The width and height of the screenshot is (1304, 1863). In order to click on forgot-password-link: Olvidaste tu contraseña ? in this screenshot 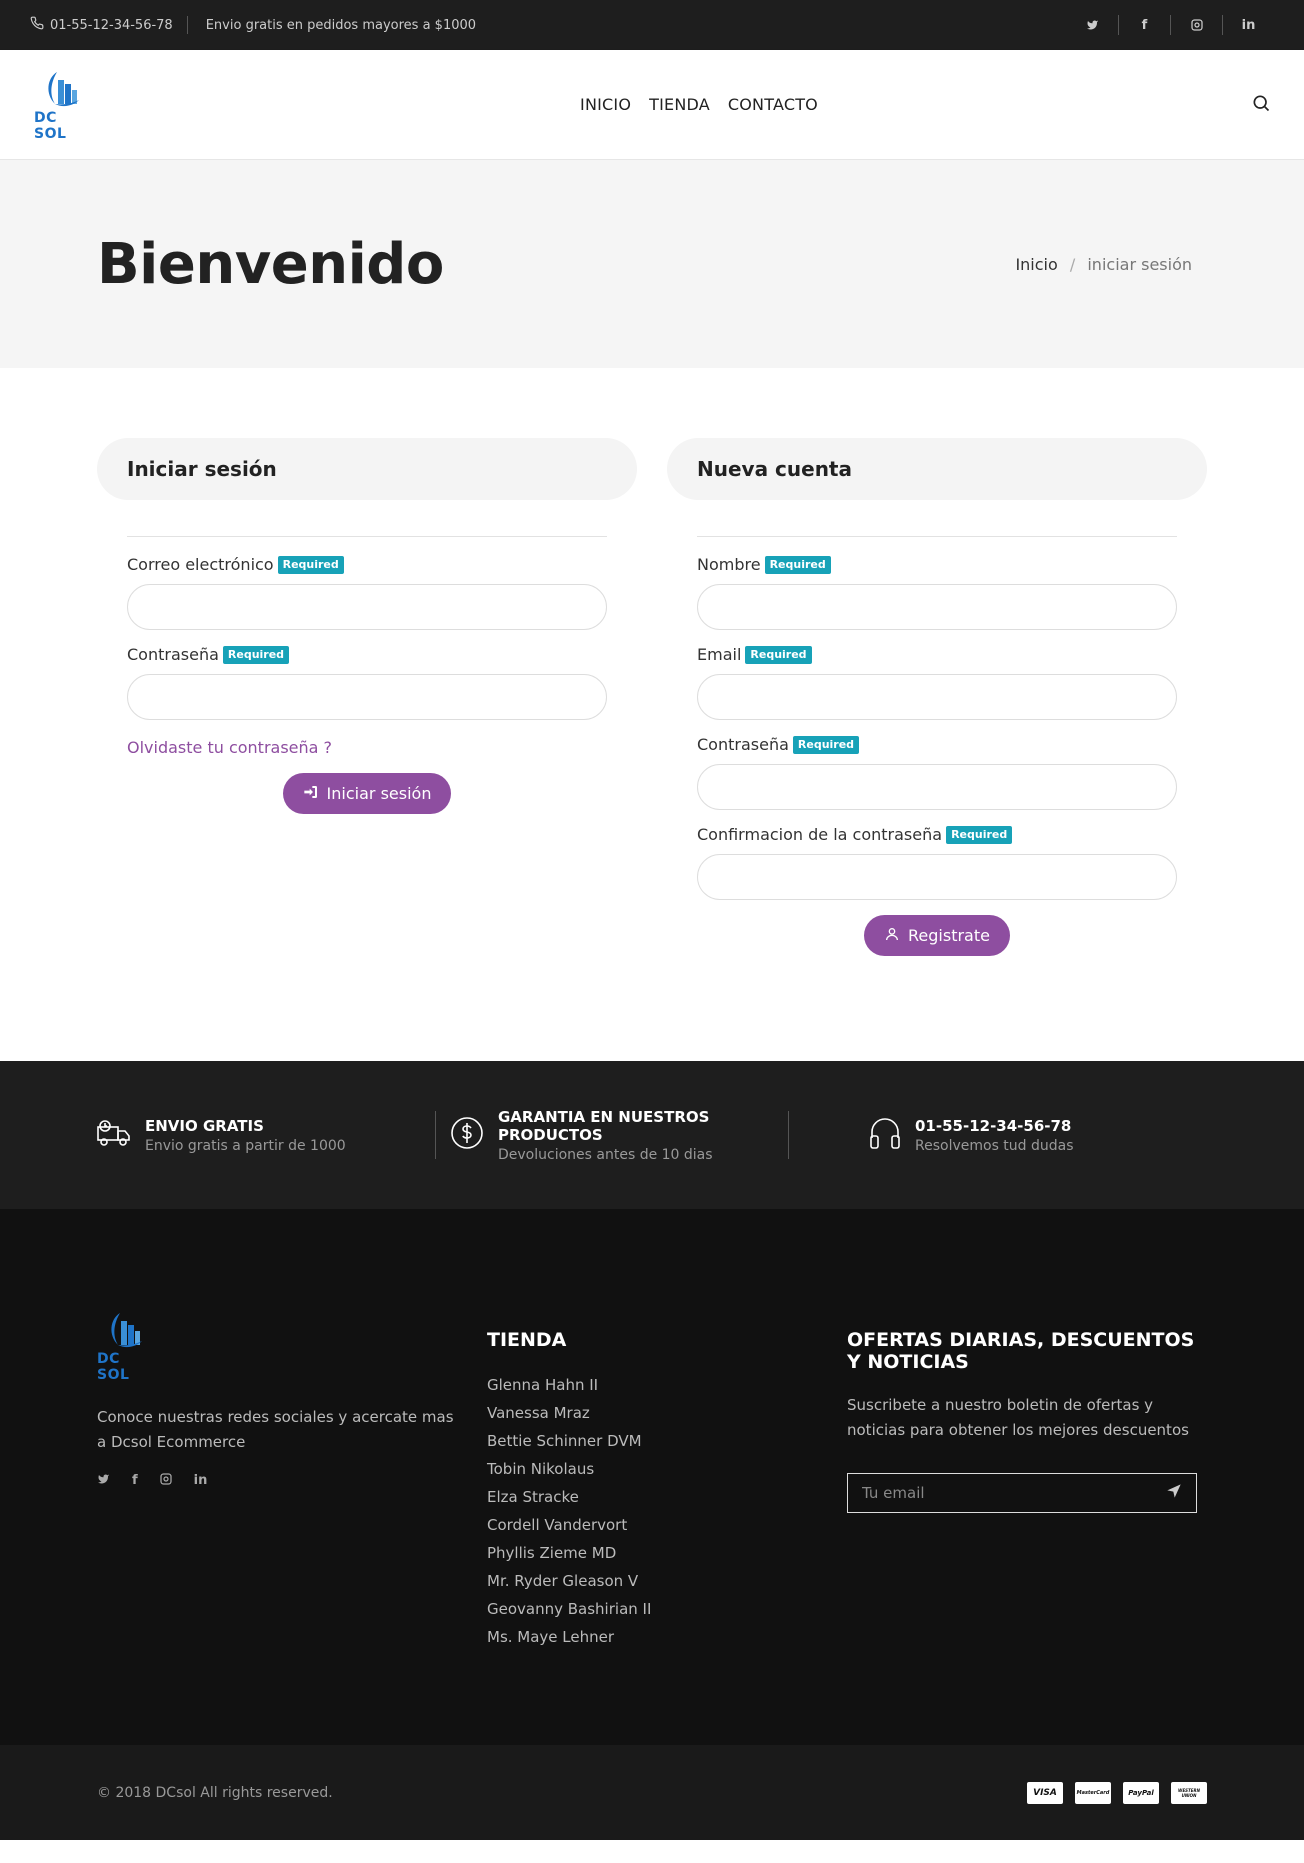, I will do `click(367, 747)`.